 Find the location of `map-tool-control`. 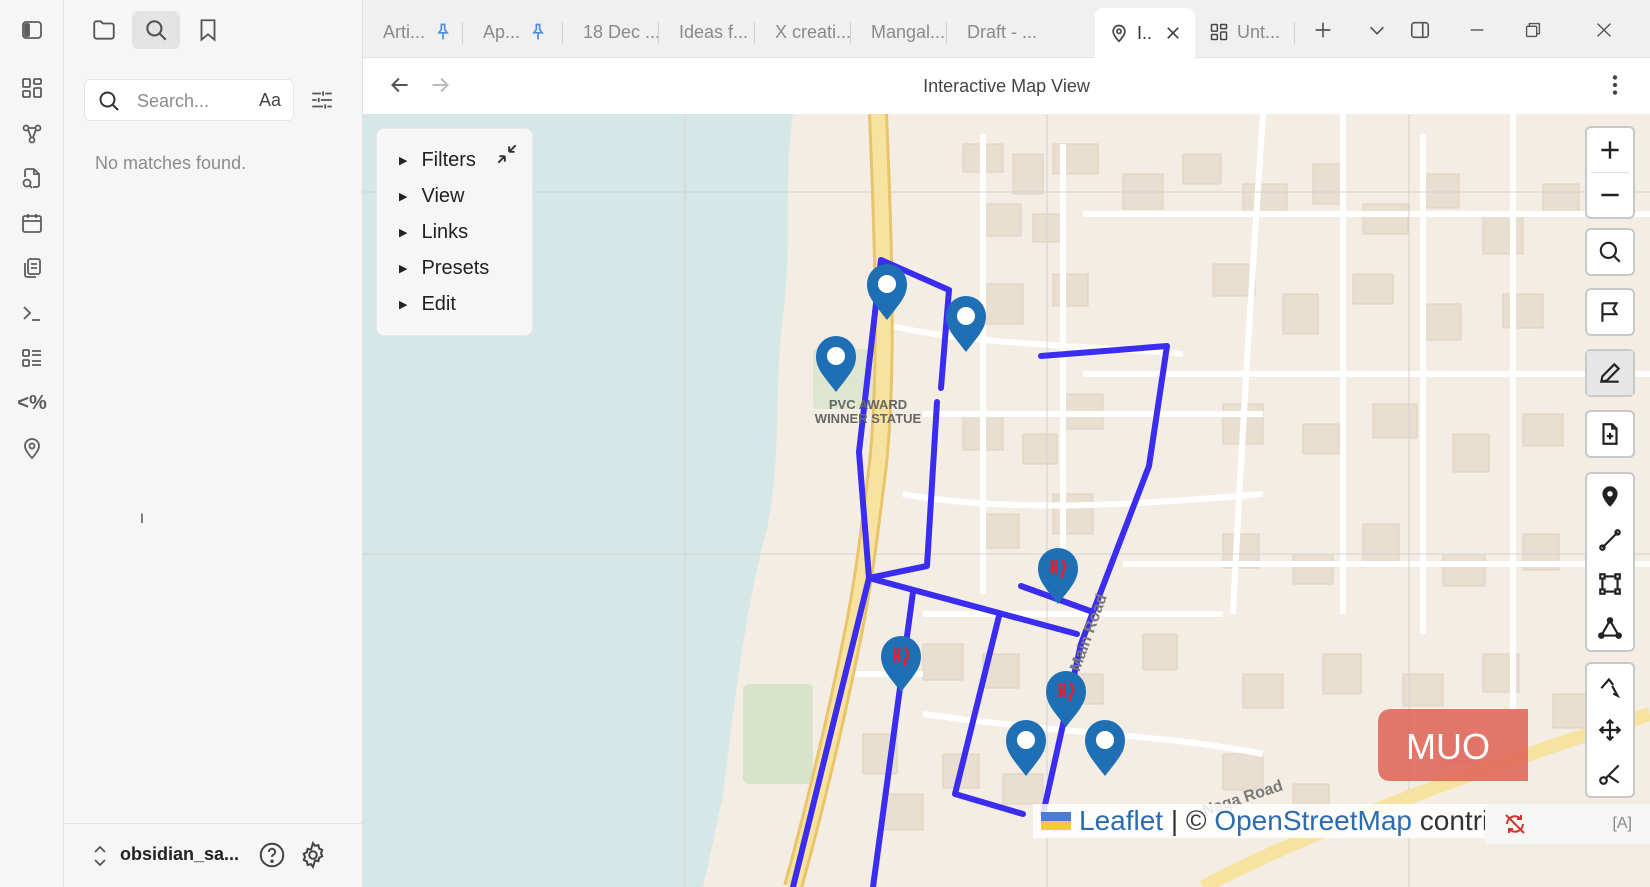

map-tool-control is located at coordinates (1610, 730).